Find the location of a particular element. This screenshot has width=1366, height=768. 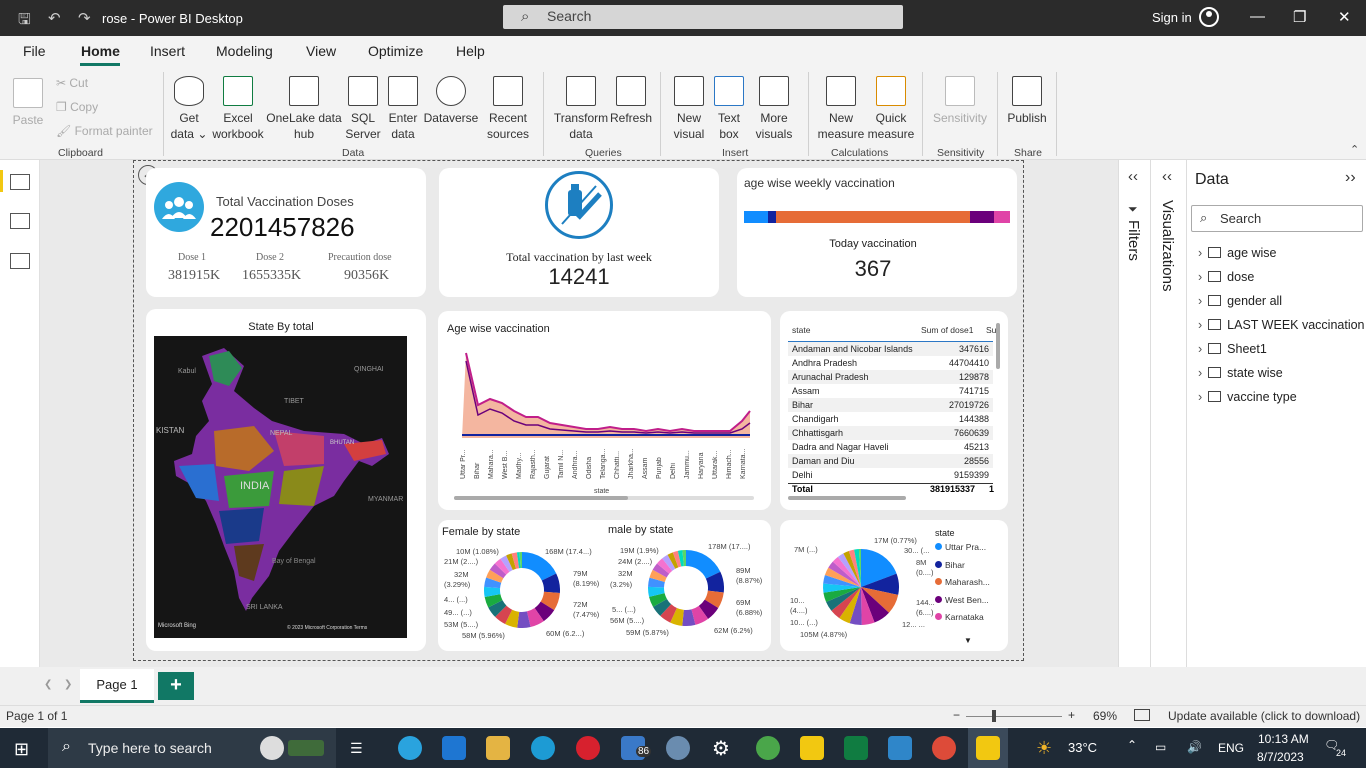

field-table-item: › dose is located at coordinates (1226, 277).